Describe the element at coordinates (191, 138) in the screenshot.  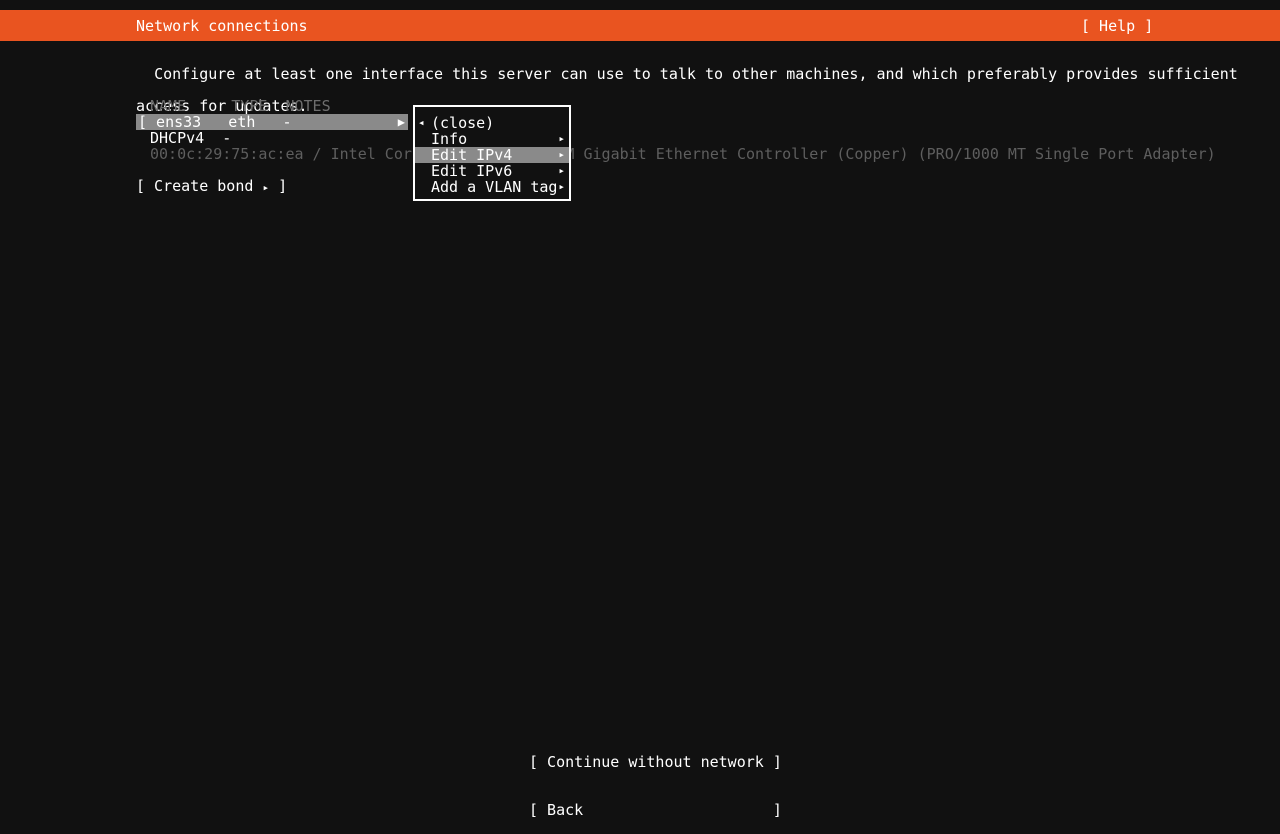
I see `interface-dhcp-line: DHCPv4 -` at that location.